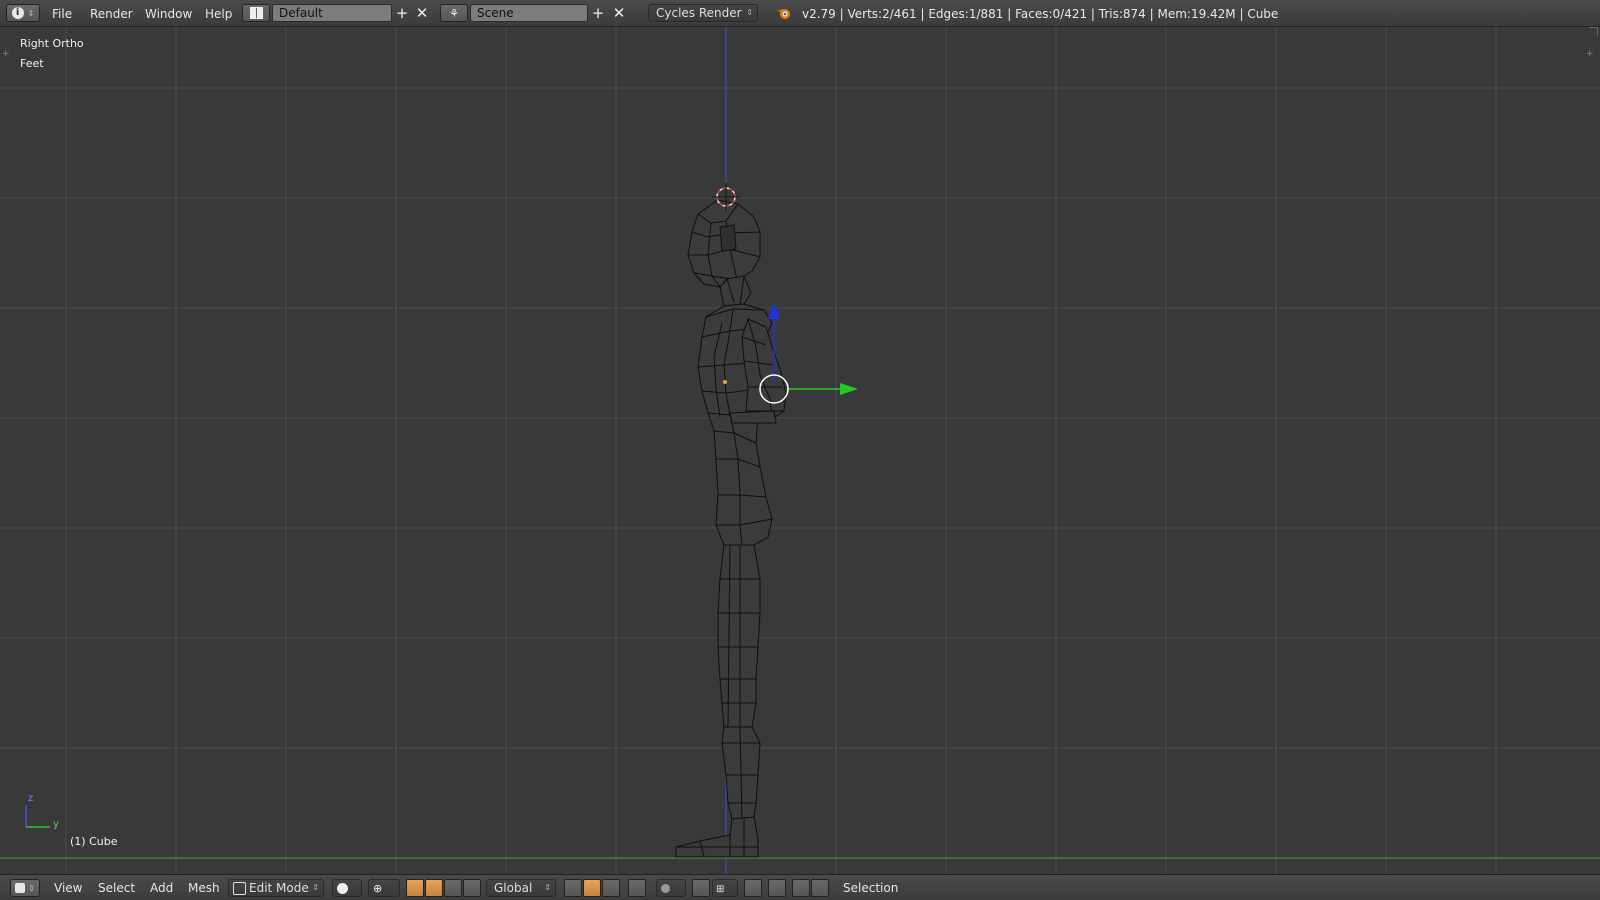  I want to click on selection-label: Selection, so click(870, 888).